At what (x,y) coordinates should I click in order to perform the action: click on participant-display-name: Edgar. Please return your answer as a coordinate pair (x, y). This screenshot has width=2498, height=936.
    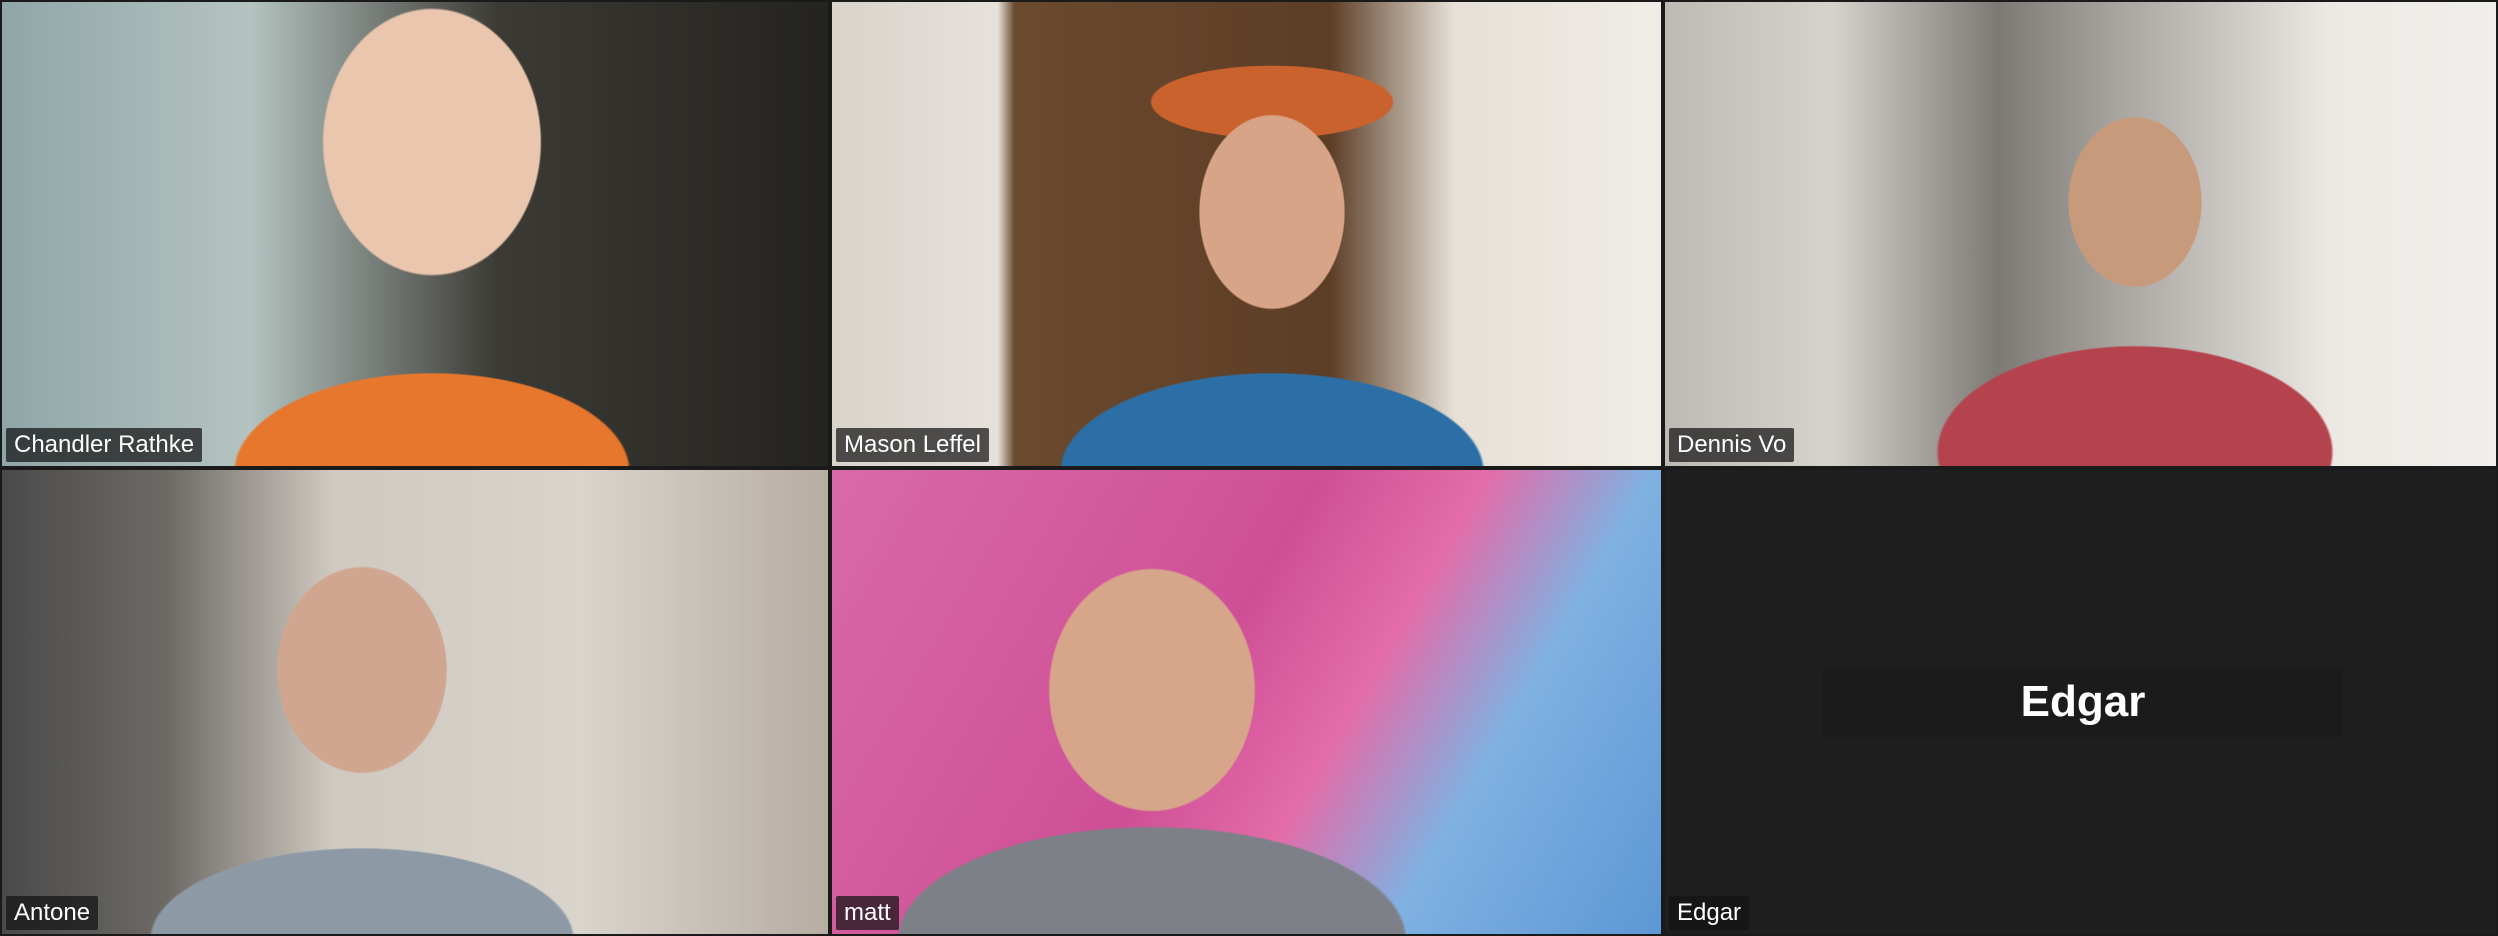
    Looking at the image, I should click on (2083, 702).